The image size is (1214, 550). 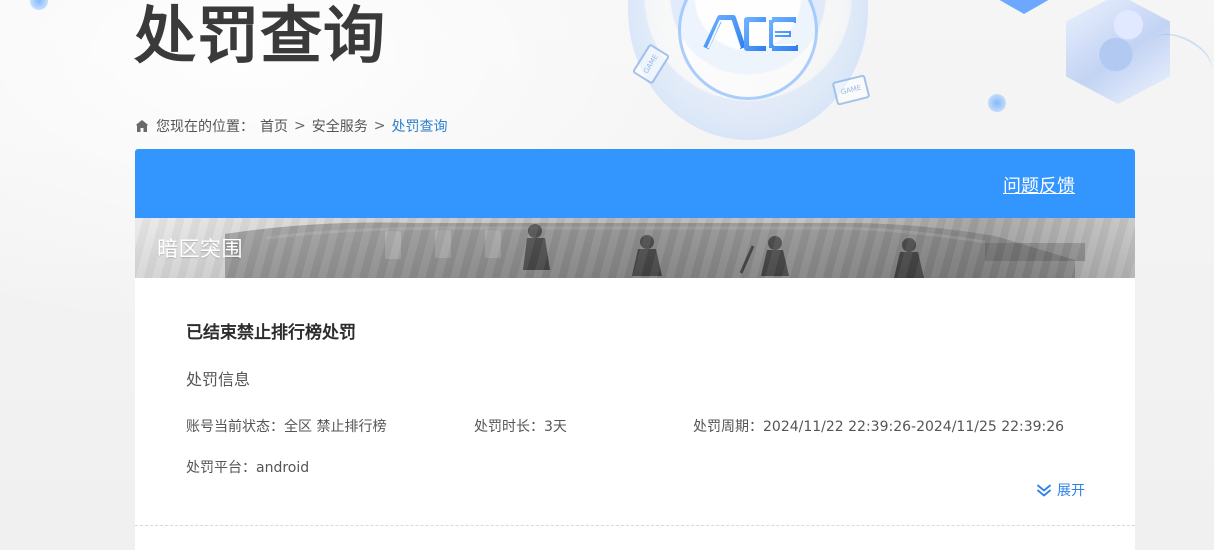 What do you see at coordinates (274, 126) in the screenshot?
I see `breadcrumb-home-link: 首页` at bounding box center [274, 126].